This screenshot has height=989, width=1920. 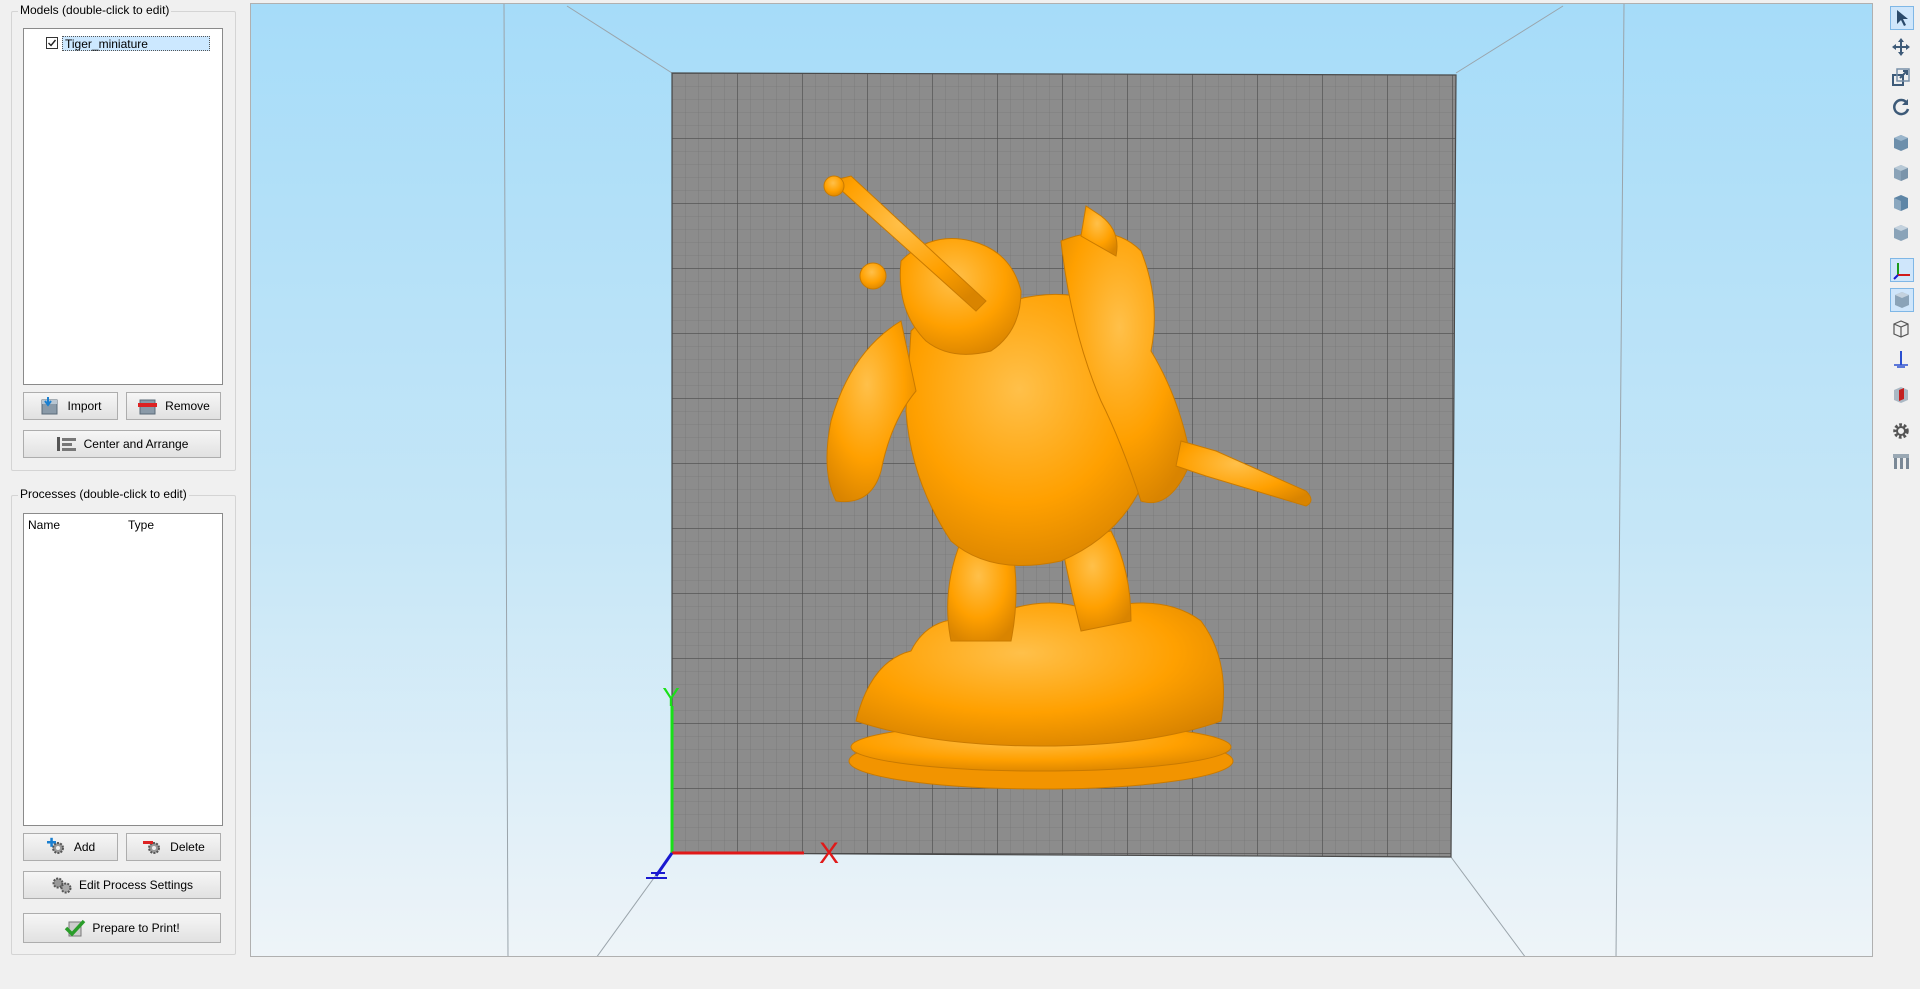 What do you see at coordinates (95, 10) in the screenshot?
I see `models-group-title: Models (double-click to edit)` at bounding box center [95, 10].